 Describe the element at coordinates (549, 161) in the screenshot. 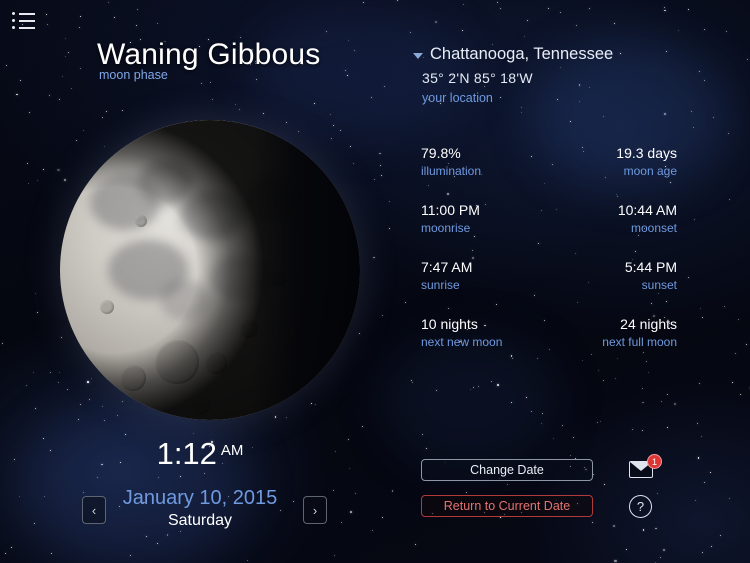

I see `stat-row: 79.8% illumination 19.3 days moon age` at that location.